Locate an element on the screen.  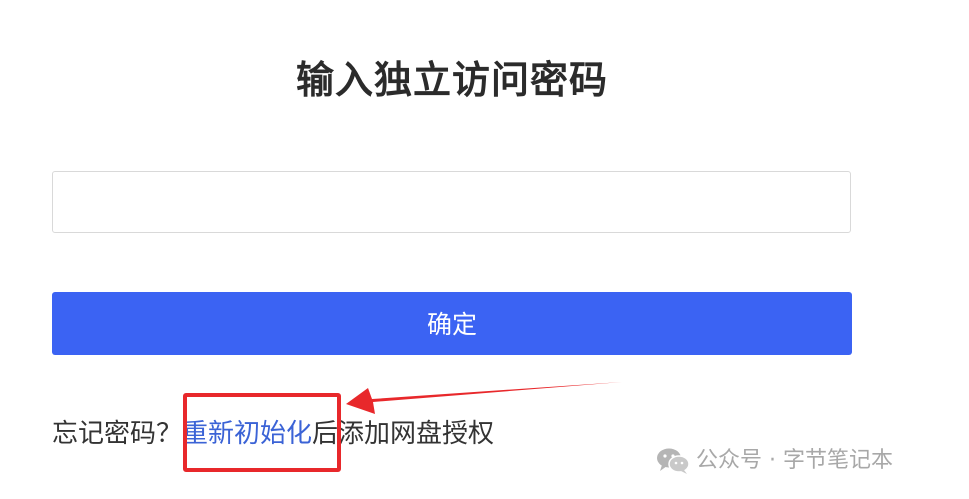
watermark-text: 公众号 · 字节笔记本 is located at coordinates (794, 460).